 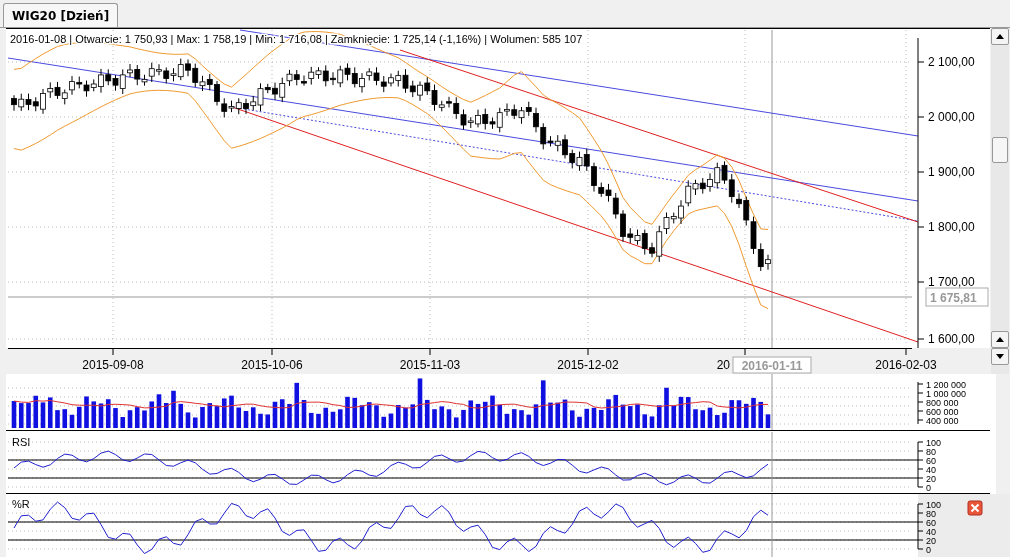 I want to click on price-axis-label: 1 700,00, so click(x=951, y=282).